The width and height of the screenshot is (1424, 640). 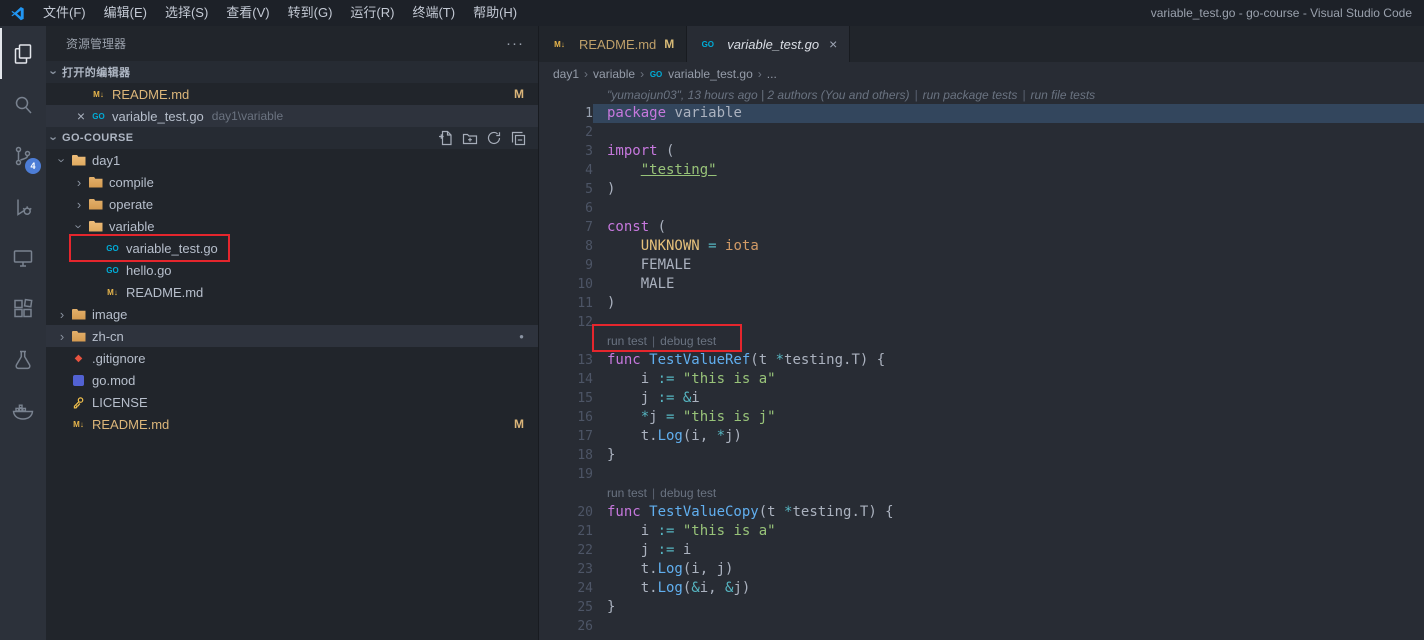 I want to click on line-content: }, so click(x=611, y=455).